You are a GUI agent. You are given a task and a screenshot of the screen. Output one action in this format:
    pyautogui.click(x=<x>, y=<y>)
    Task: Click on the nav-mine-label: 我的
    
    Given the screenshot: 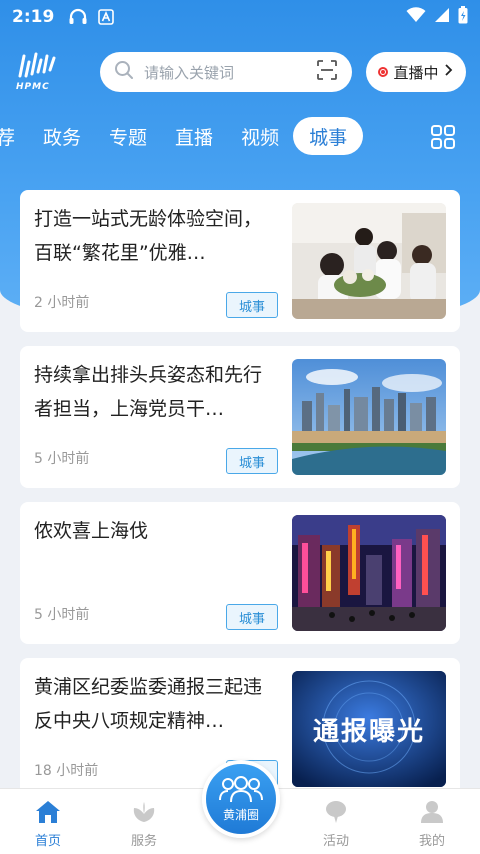 What is the action you would take?
    pyautogui.click(x=431, y=841)
    